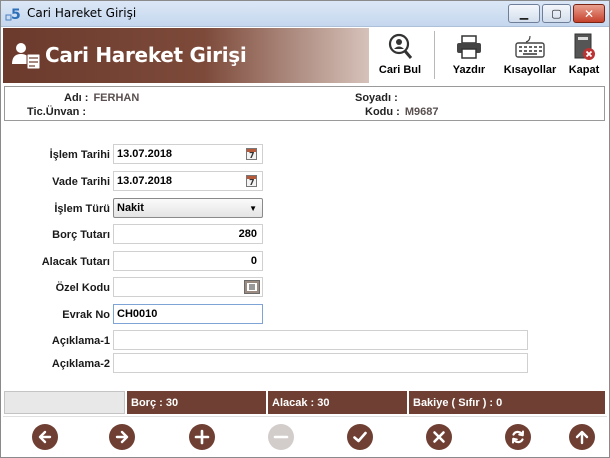 Image resolution: width=610 pixels, height=458 pixels. What do you see at coordinates (81, 182) in the screenshot?
I see `due-date-label: Vade Tarihi` at bounding box center [81, 182].